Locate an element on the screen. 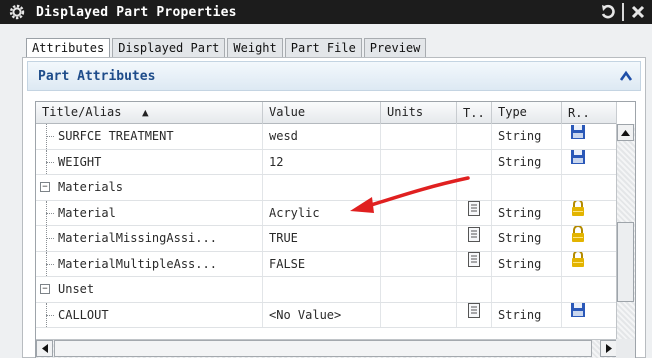 The image size is (652, 358). cell-title: SURFCE TREATMENT is located at coordinates (149, 136).